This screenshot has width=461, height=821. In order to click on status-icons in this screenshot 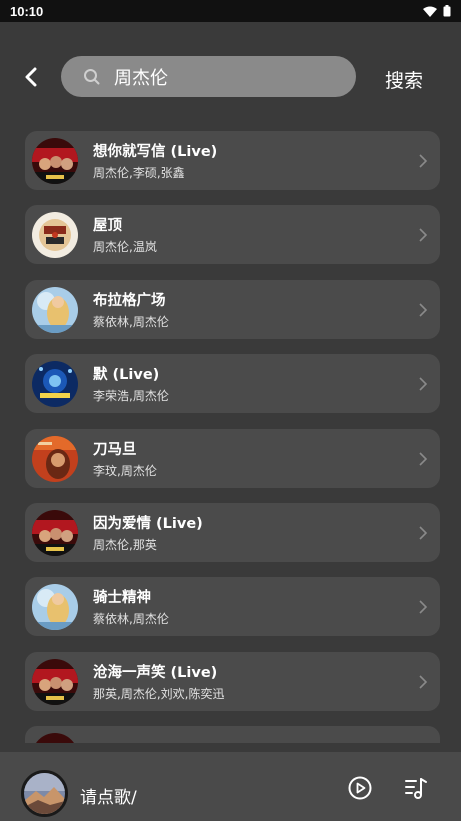, I will do `click(437, 11)`.